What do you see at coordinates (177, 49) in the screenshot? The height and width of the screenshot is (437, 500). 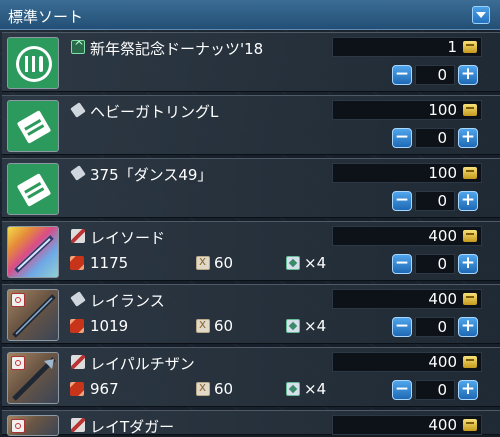 I see `item-name: 新年祭記念ドーナッツ'18` at bounding box center [177, 49].